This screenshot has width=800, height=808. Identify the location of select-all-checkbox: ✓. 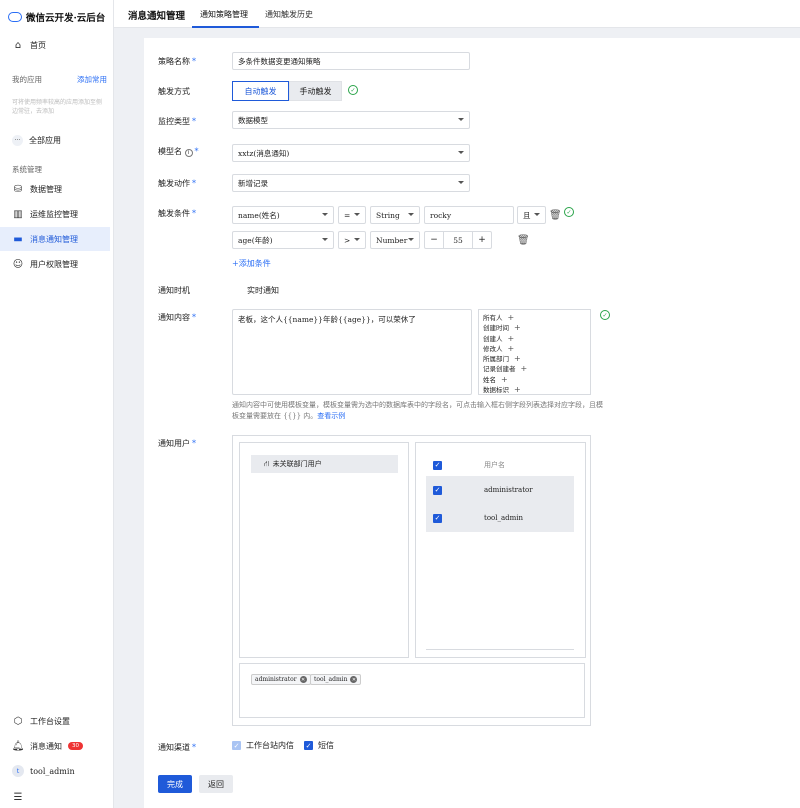
(437, 465).